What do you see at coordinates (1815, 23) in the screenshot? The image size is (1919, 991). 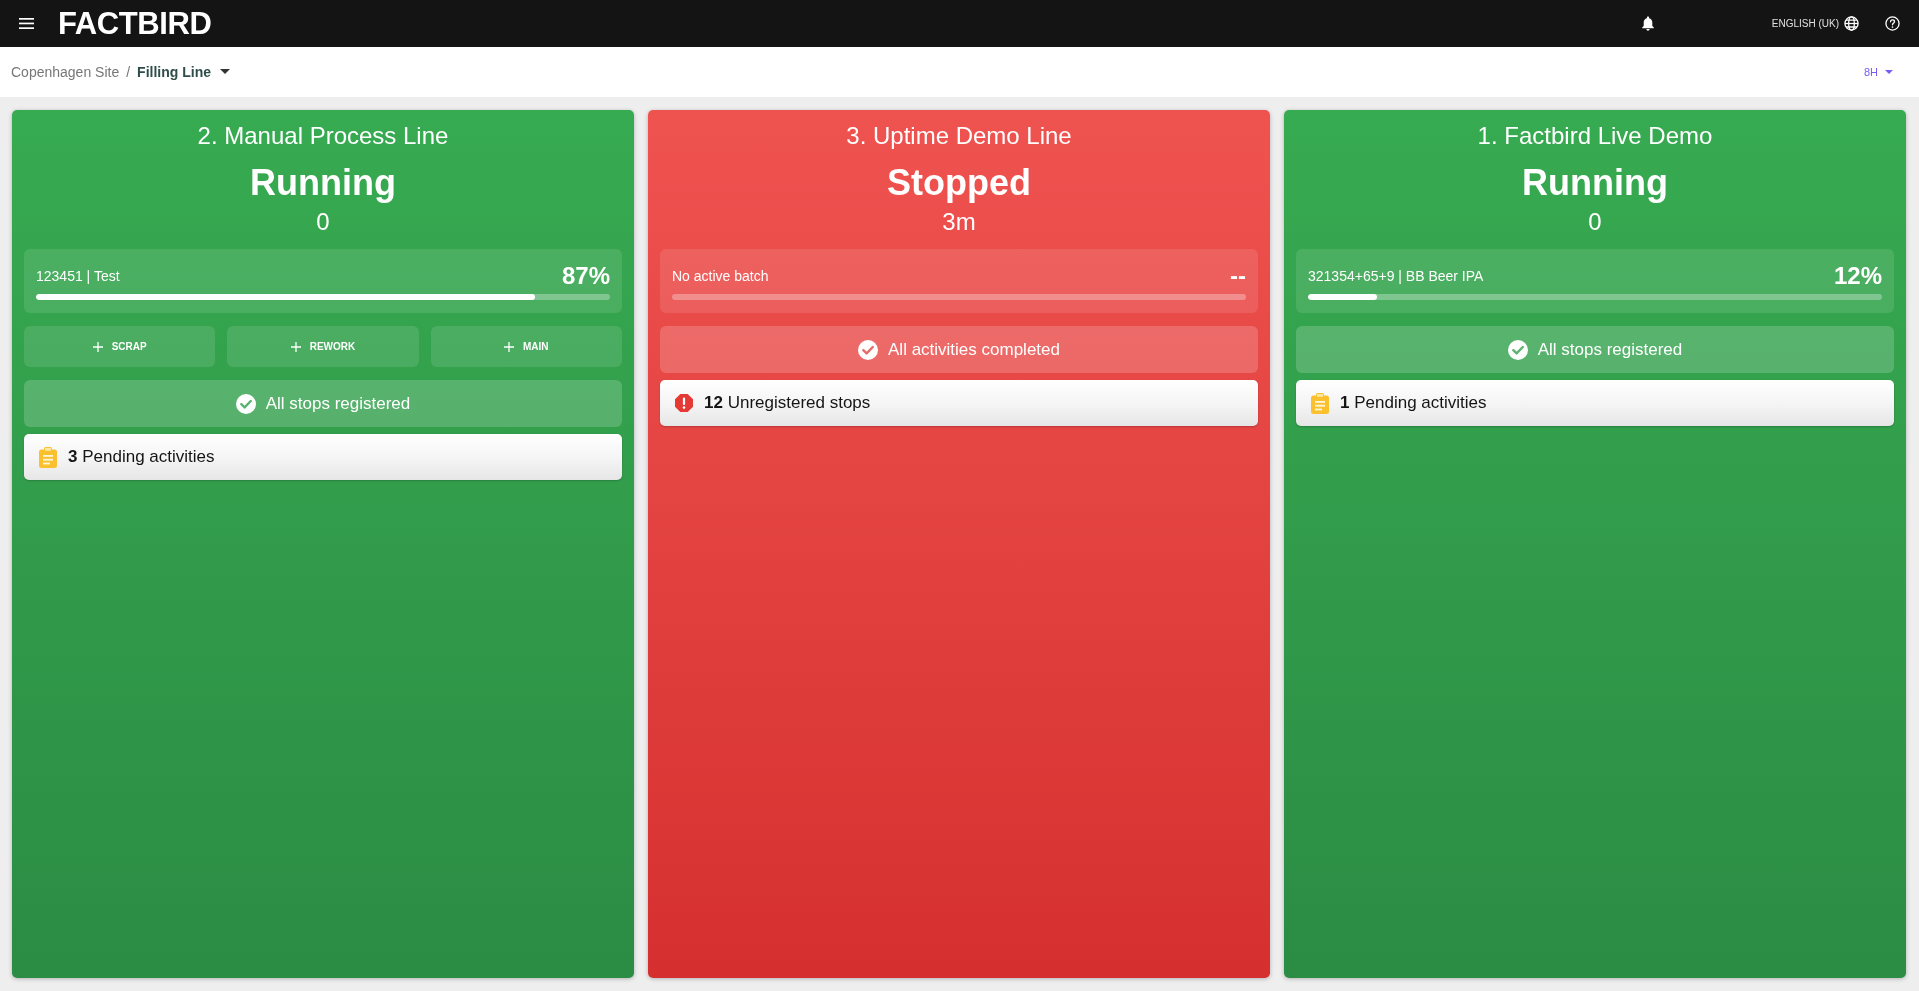 I see `language-button: ENGLISH (UK)` at bounding box center [1815, 23].